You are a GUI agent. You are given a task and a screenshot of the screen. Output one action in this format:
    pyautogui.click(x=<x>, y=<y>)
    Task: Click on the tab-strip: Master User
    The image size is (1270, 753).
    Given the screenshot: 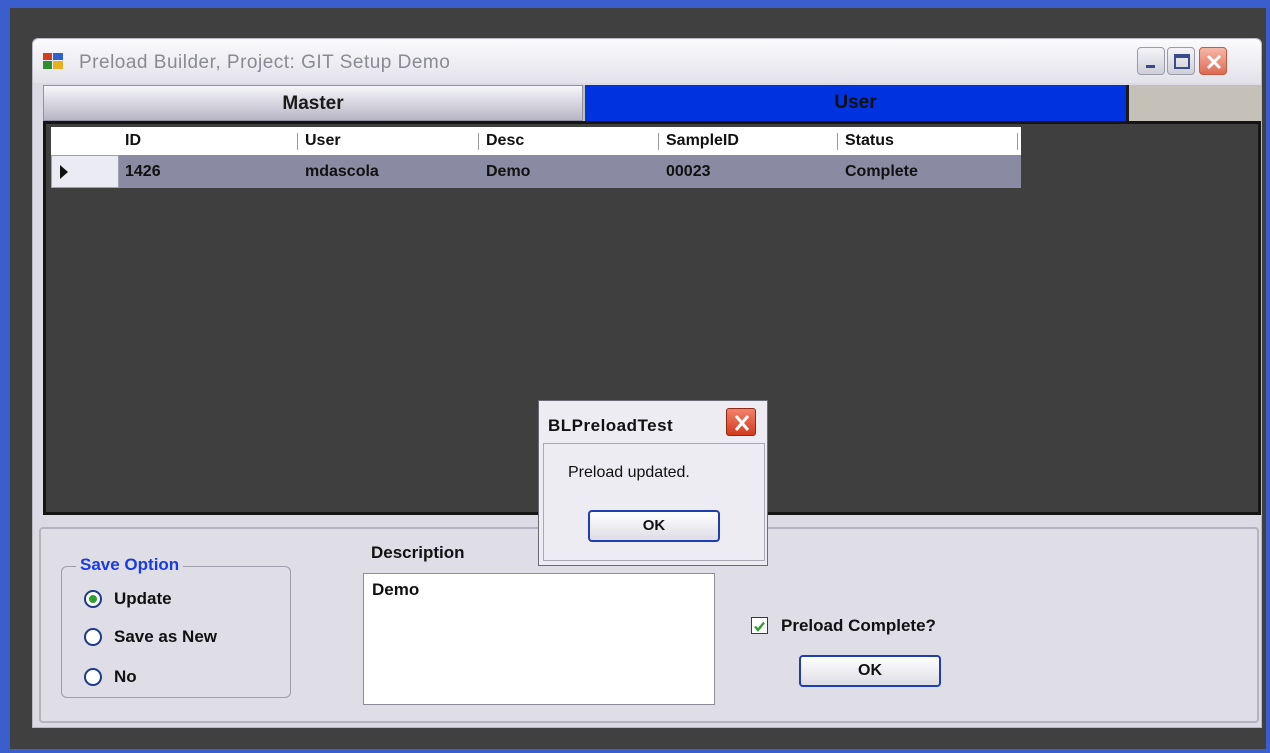 What is the action you would take?
    pyautogui.click(x=652, y=103)
    